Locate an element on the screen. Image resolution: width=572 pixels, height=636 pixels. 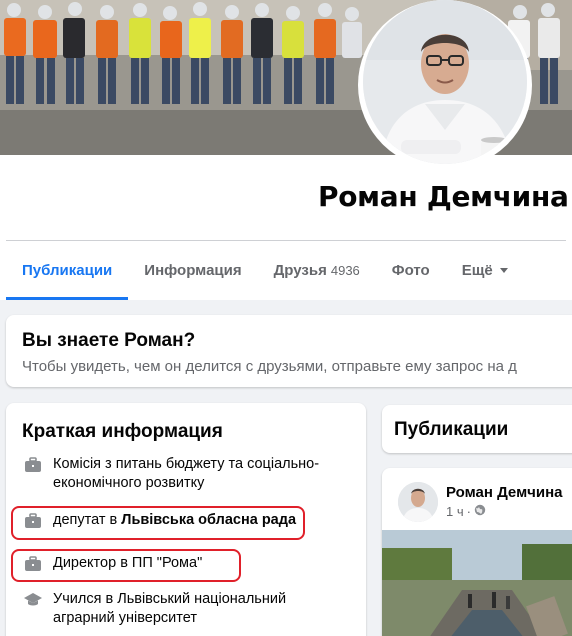
profile-avatar is located at coordinates (445, 82).